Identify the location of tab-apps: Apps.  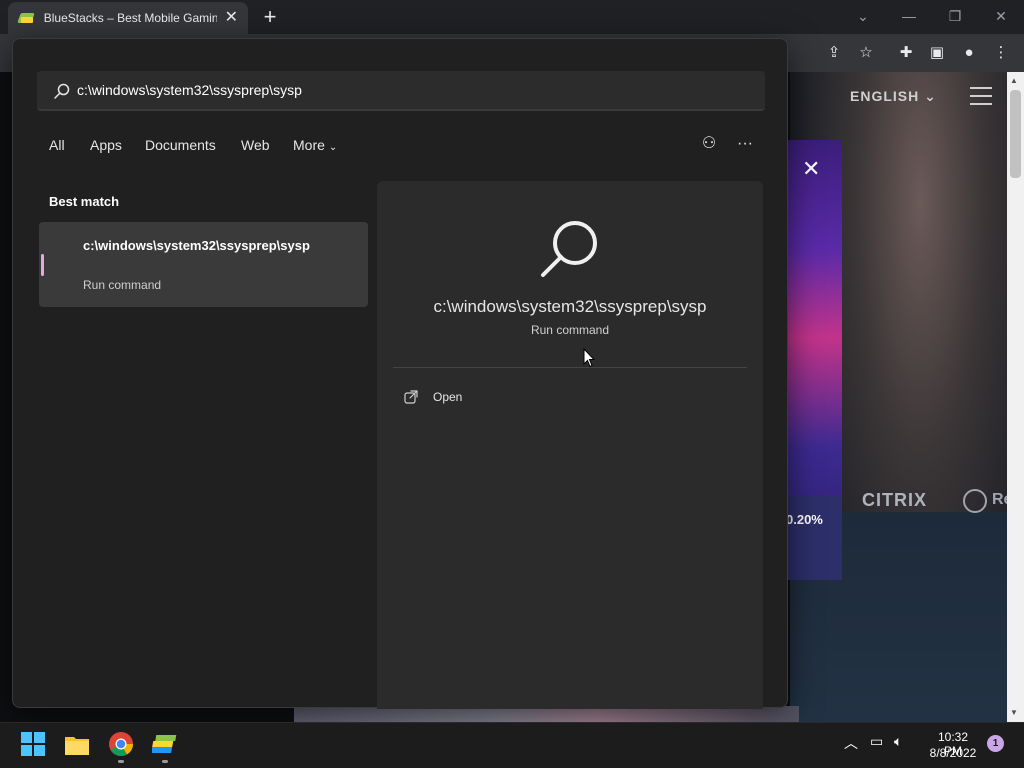
(106, 145).